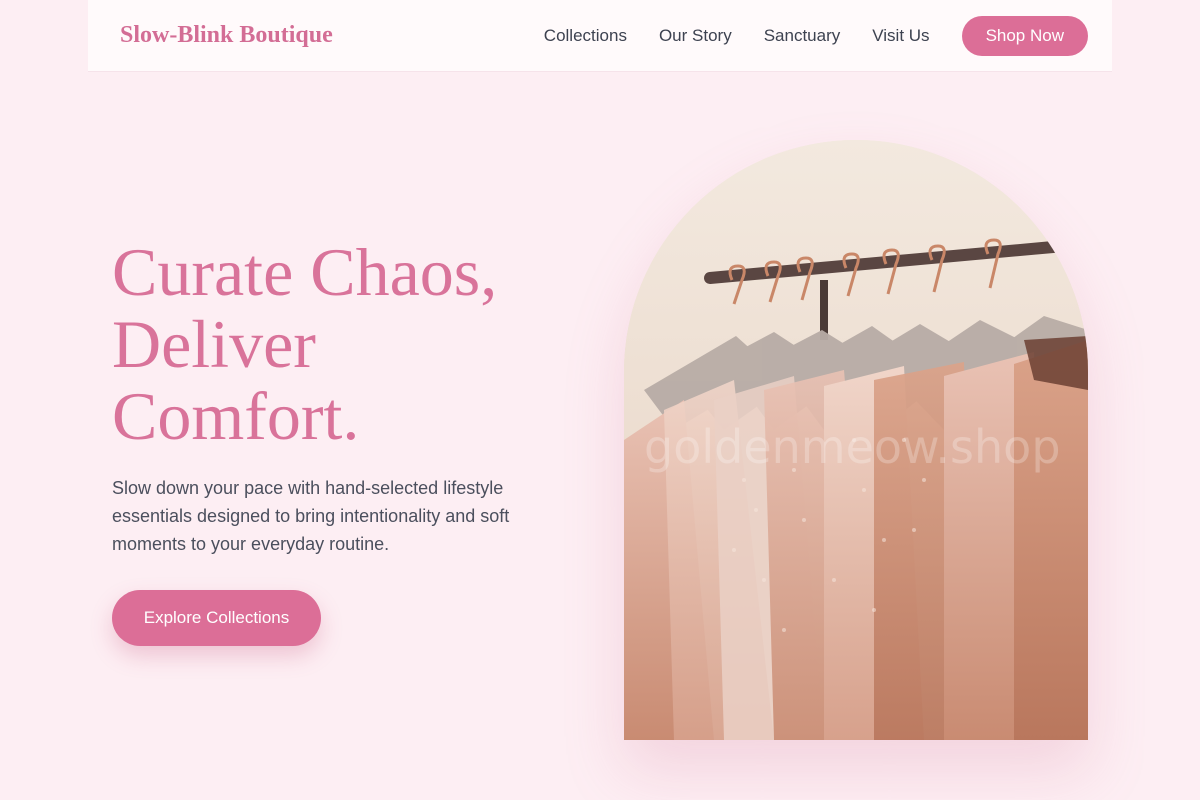 Image resolution: width=1200 pixels, height=800 pixels. Describe the element at coordinates (305, 272) in the screenshot. I see `hero-title-line-1: Curate Chaos,` at that location.